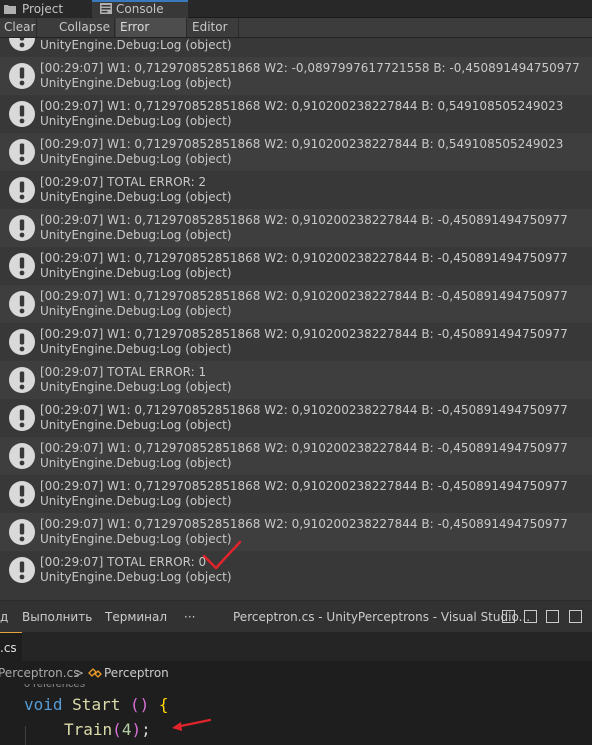 The width and height of the screenshot is (592, 745). What do you see at coordinates (10, 9) in the screenshot?
I see `folder-icon` at bounding box center [10, 9].